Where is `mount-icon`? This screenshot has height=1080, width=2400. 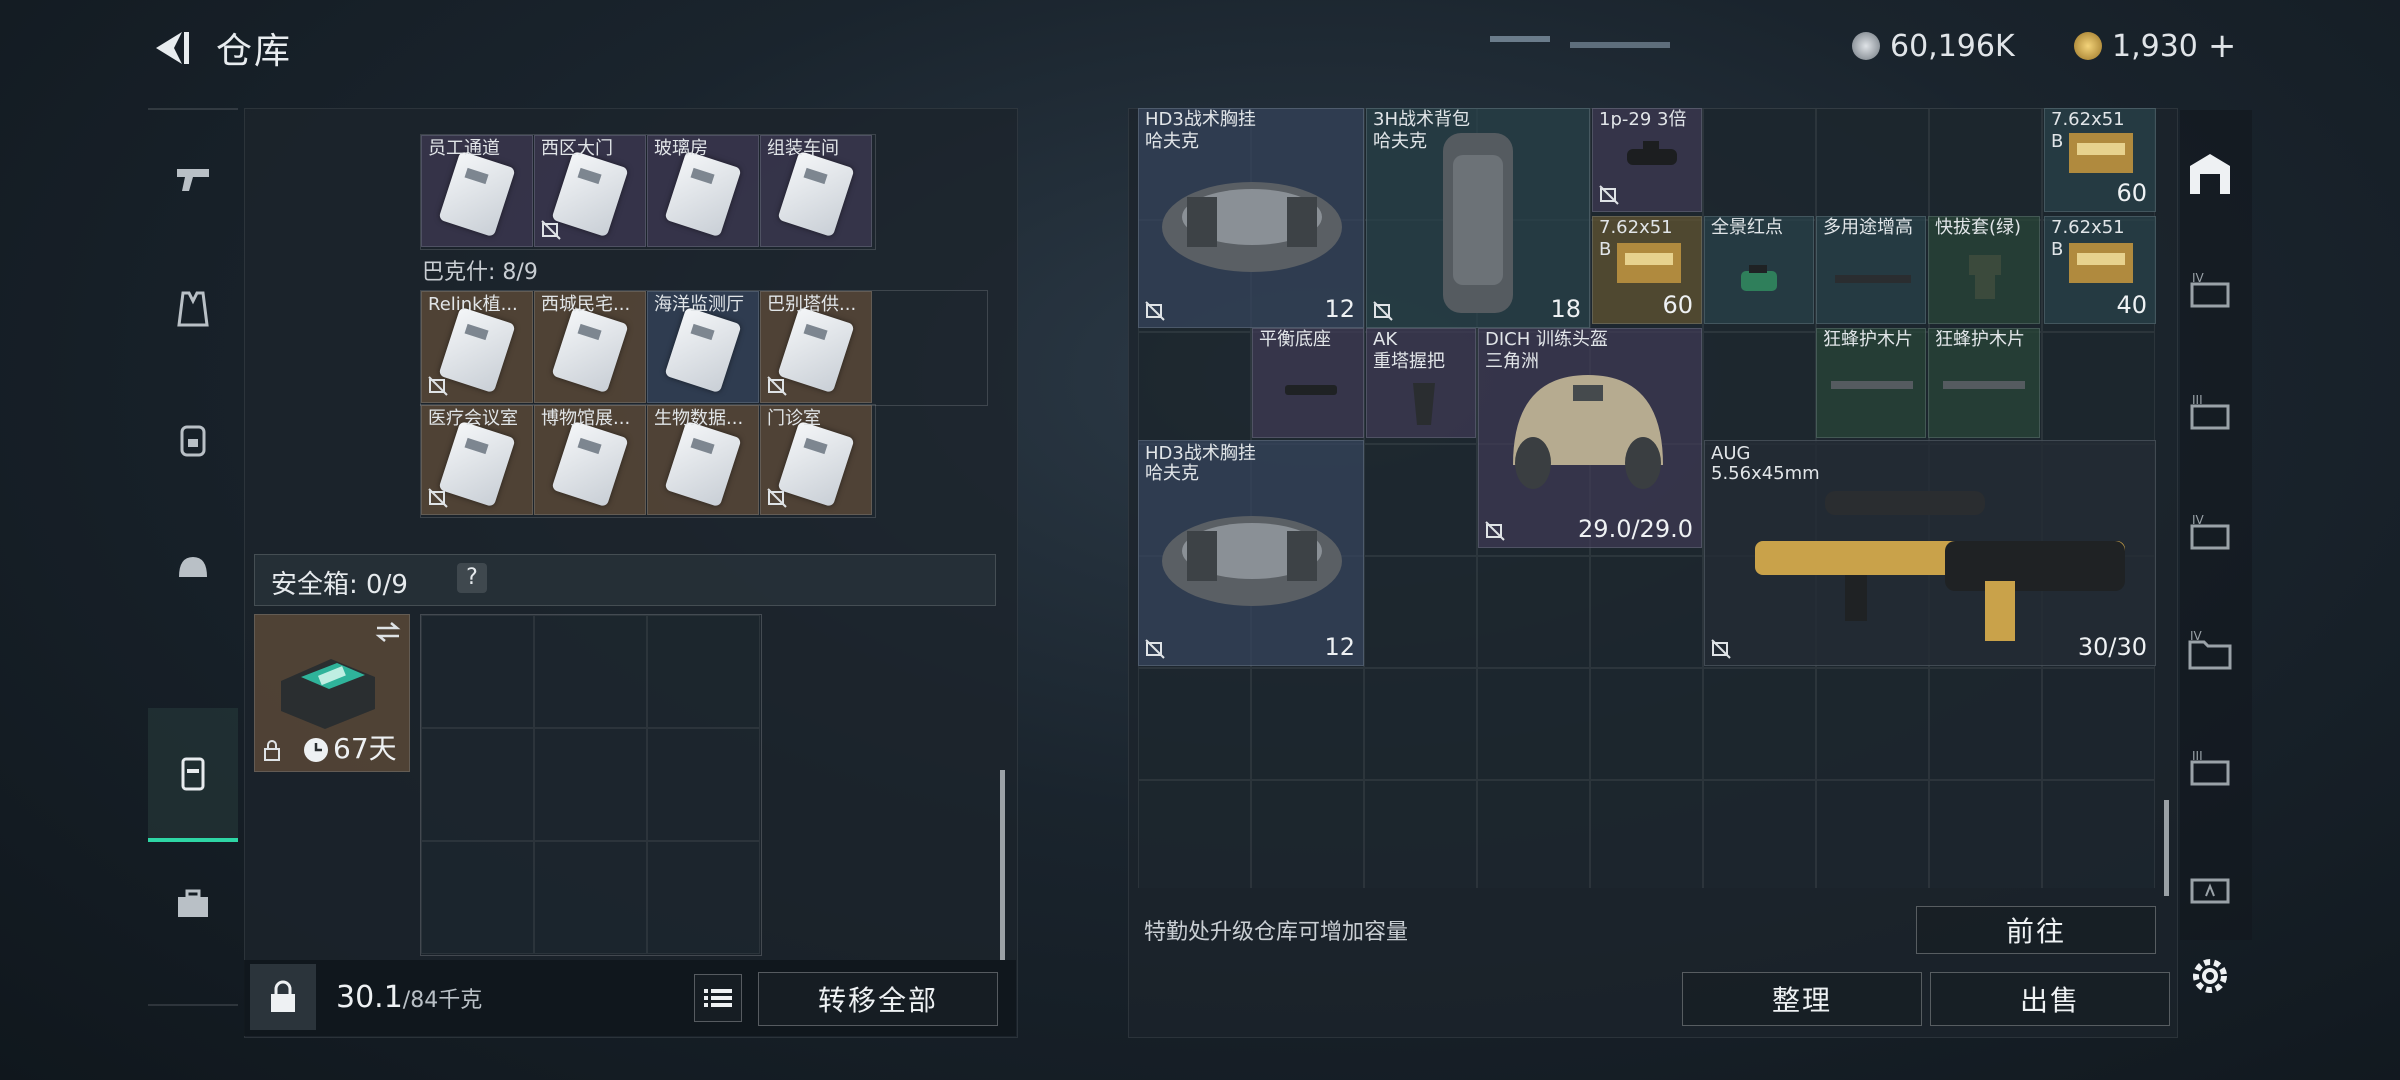
mount-icon is located at coordinates (1985, 277).